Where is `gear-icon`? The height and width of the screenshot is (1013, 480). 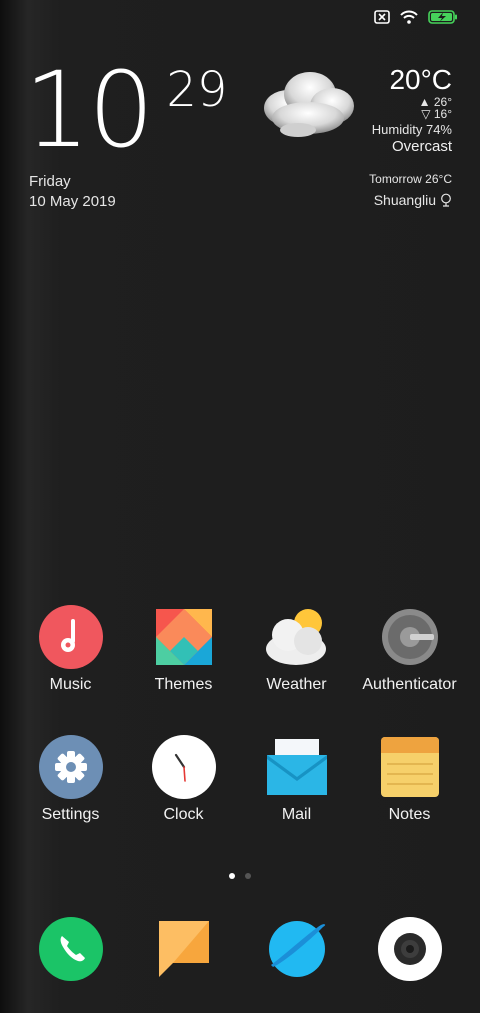
gear-icon is located at coordinates (70, 767).